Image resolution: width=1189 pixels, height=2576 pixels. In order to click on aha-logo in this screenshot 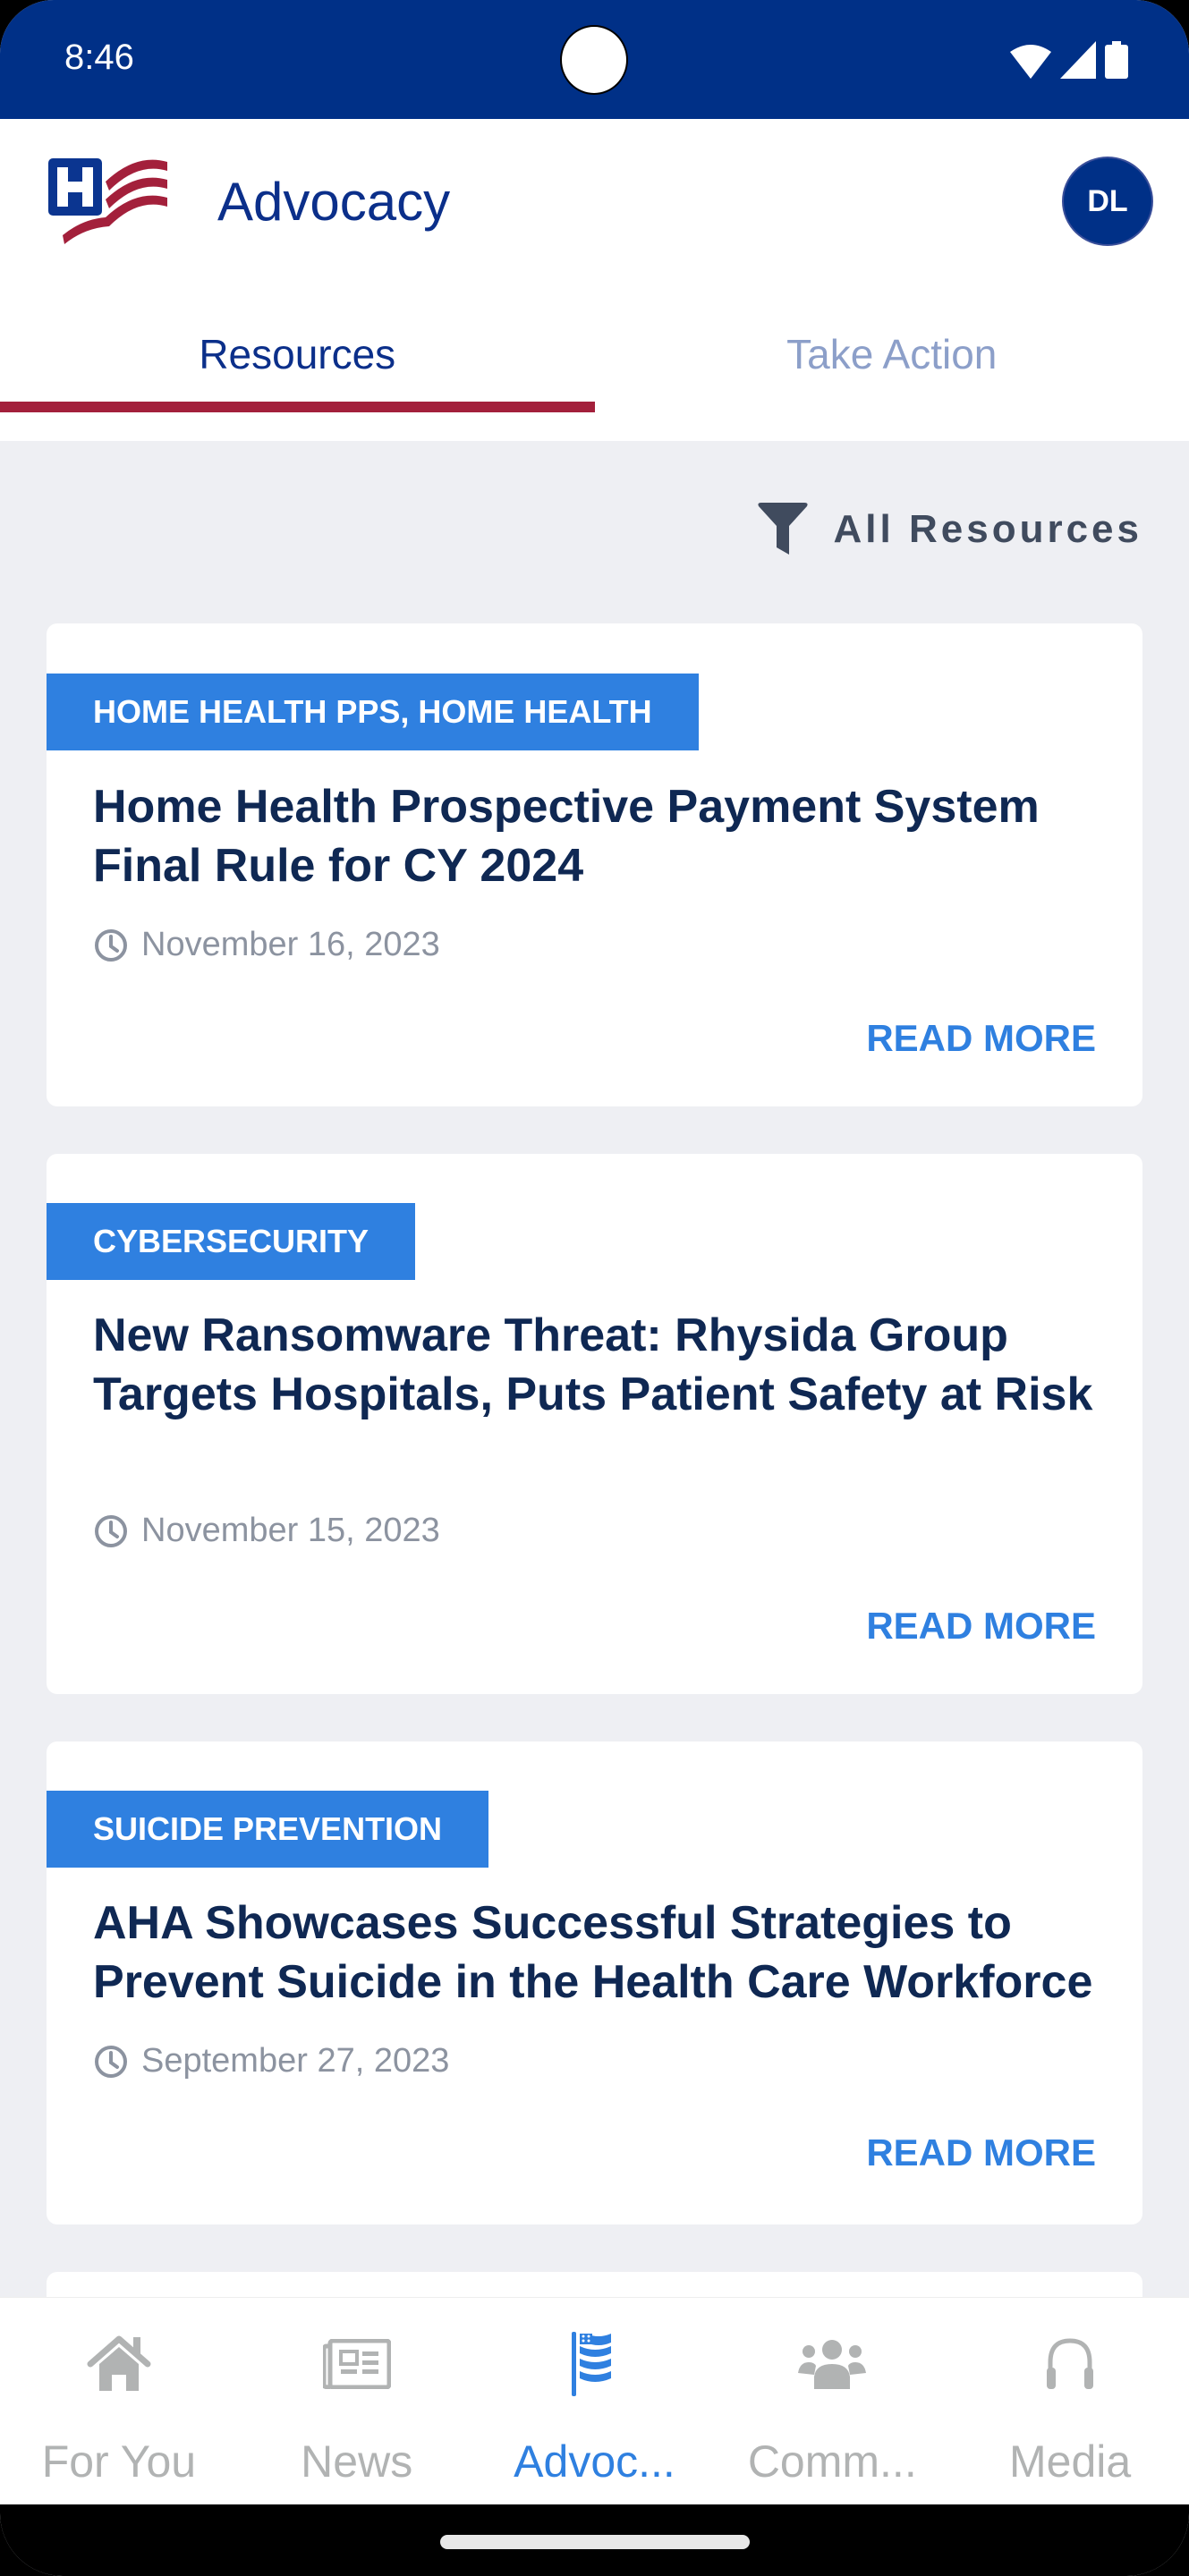, I will do `click(107, 201)`.